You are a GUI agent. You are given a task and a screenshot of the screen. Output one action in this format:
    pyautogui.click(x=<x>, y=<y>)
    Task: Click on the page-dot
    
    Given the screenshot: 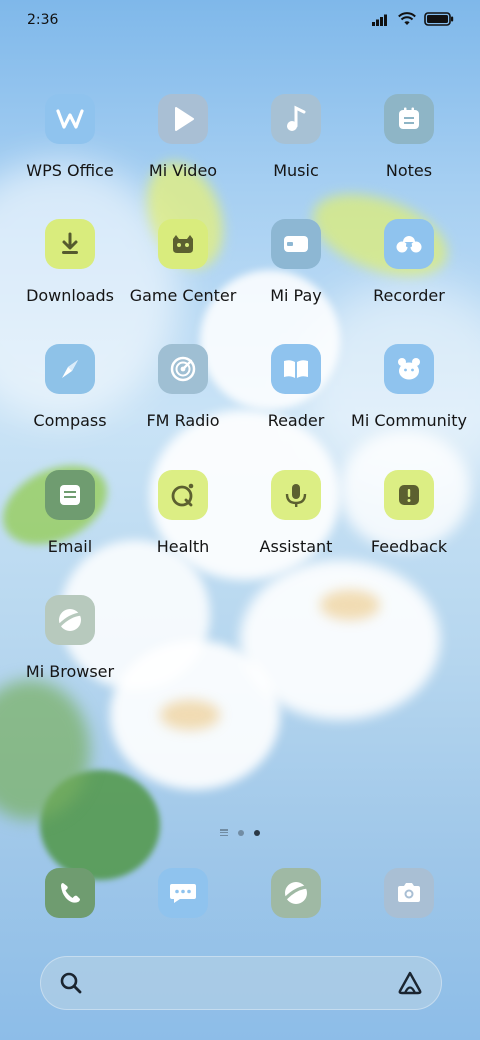 What is the action you would take?
    pyautogui.click(x=241, y=832)
    